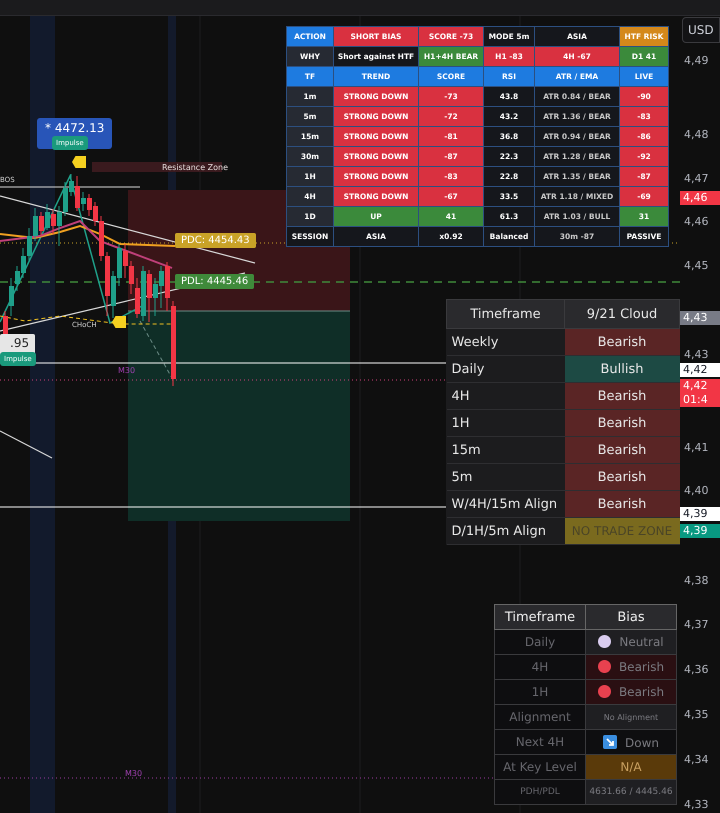 This screenshot has height=813, width=720. Describe the element at coordinates (696, 805) in the screenshot. I see `price-label: 4,33` at that location.